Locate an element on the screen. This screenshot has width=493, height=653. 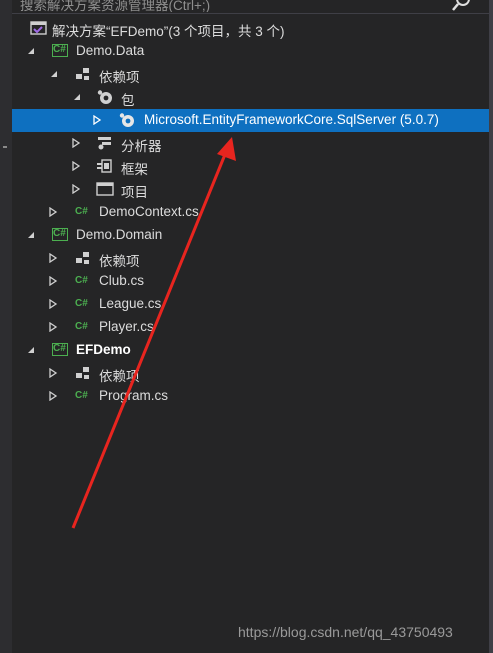
search-bar: 搜索解决方案资源管理器(Ctrl+;) is located at coordinates (250, 6).